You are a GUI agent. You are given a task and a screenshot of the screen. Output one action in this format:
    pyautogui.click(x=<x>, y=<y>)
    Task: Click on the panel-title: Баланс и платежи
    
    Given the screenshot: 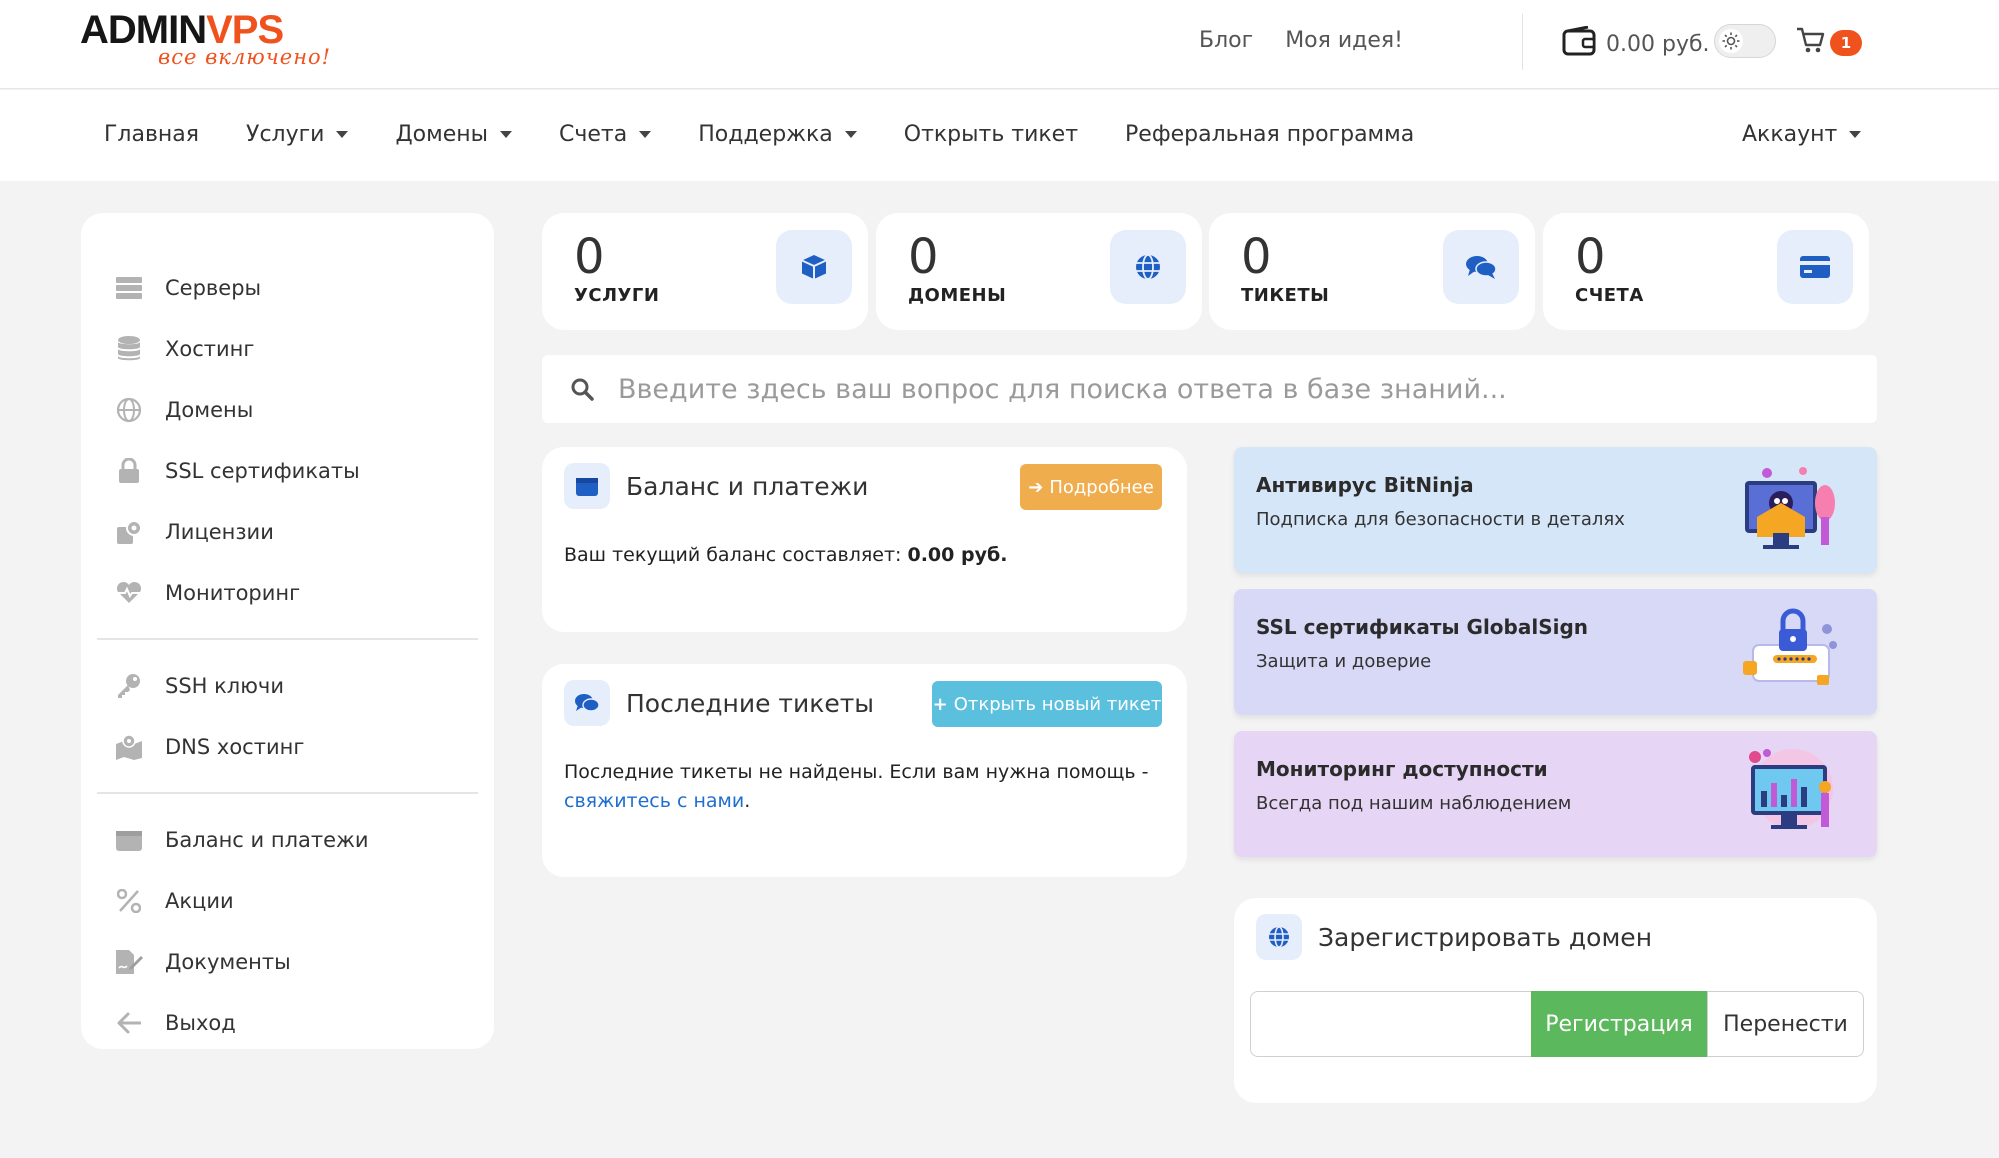 What is the action you would take?
    pyautogui.click(x=747, y=486)
    